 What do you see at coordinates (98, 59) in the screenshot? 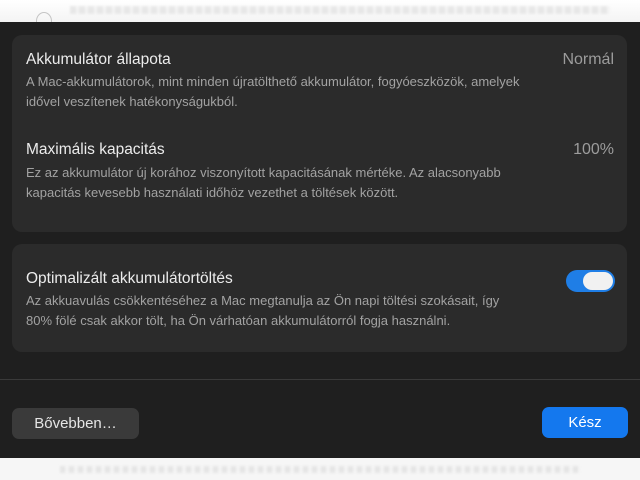
I see `battery-health-title: Akkumulátor állapota` at bounding box center [98, 59].